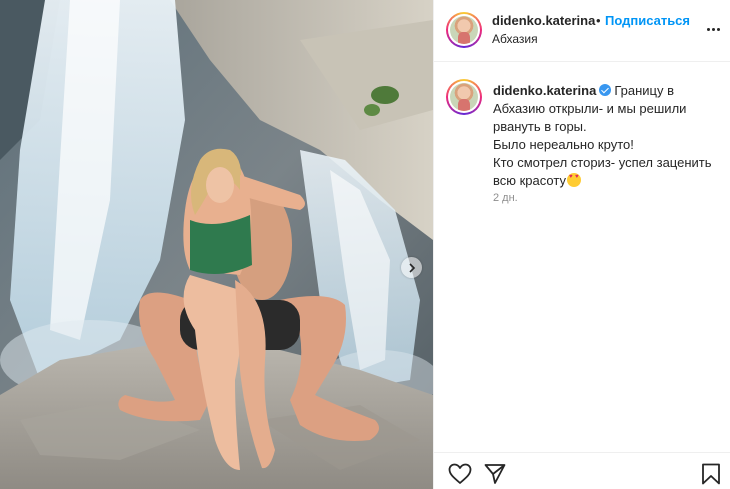 The image size is (730, 489). Describe the element at coordinates (573, 180) in the screenshot. I see `heart-eyes-emoji-icon` at that location.